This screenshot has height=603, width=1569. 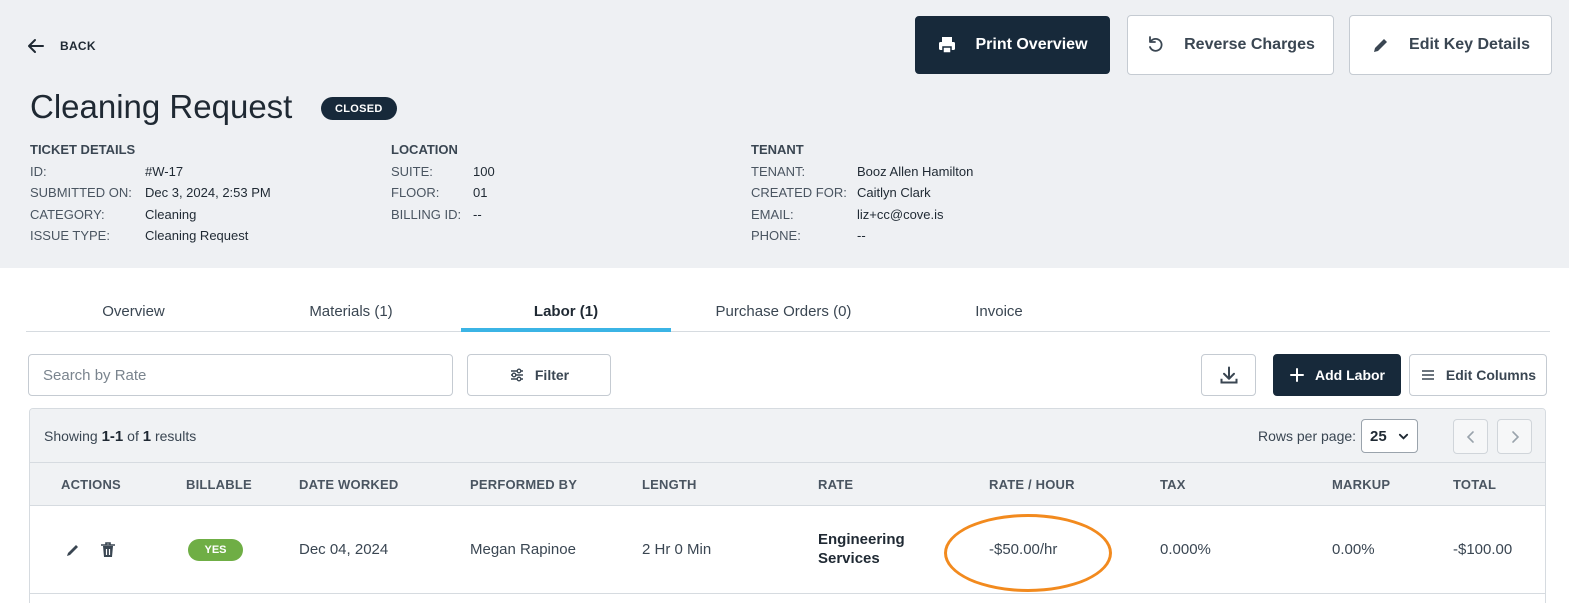 I want to click on filter-label: Filter, so click(x=552, y=375).